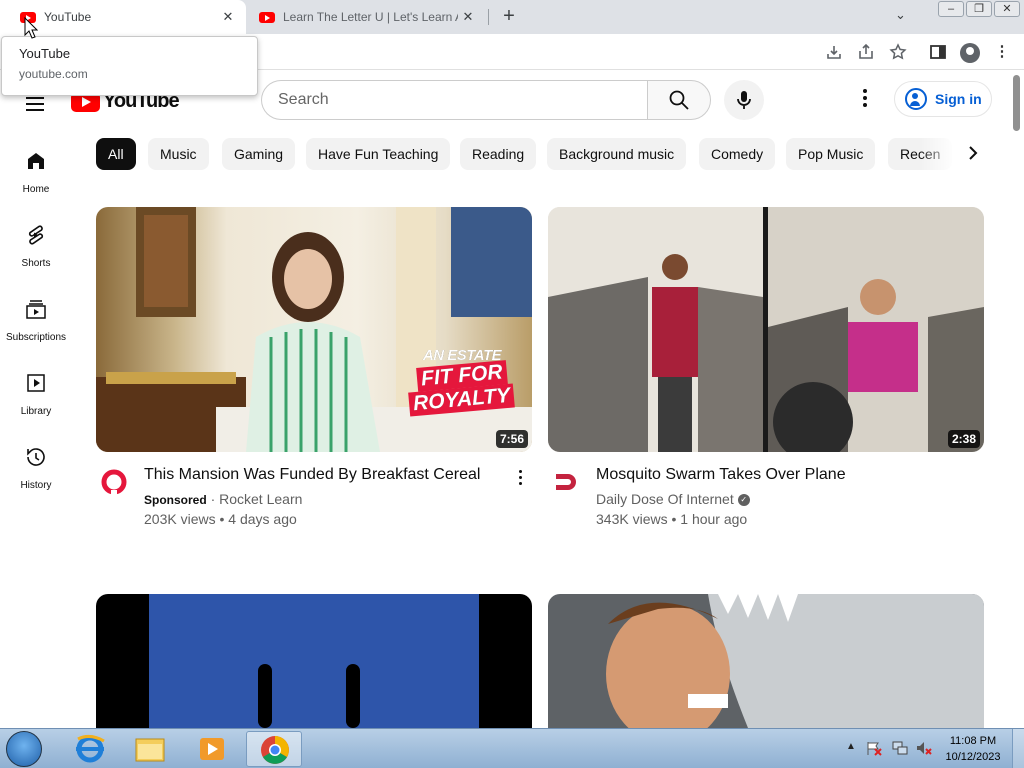  Describe the element at coordinates (488, 17) in the screenshot. I see `tab-divider` at that location.